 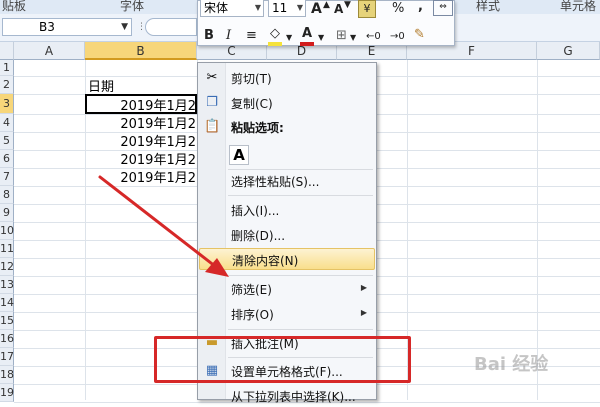 I want to click on annotation-highlight-box, so click(x=282, y=359).